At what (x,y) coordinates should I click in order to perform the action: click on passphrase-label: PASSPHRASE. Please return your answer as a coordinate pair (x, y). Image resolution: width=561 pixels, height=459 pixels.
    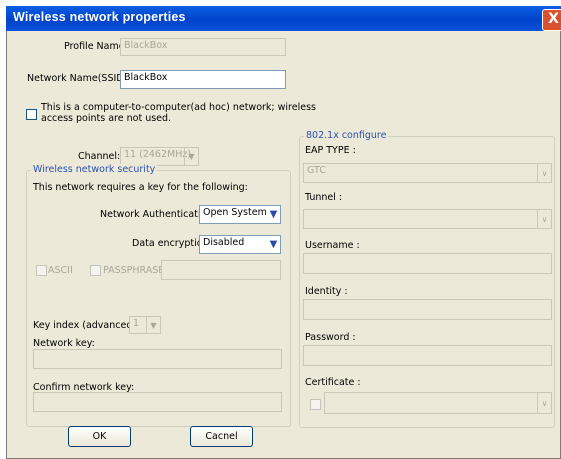
    Looking at the image, I should click on (134, 270).